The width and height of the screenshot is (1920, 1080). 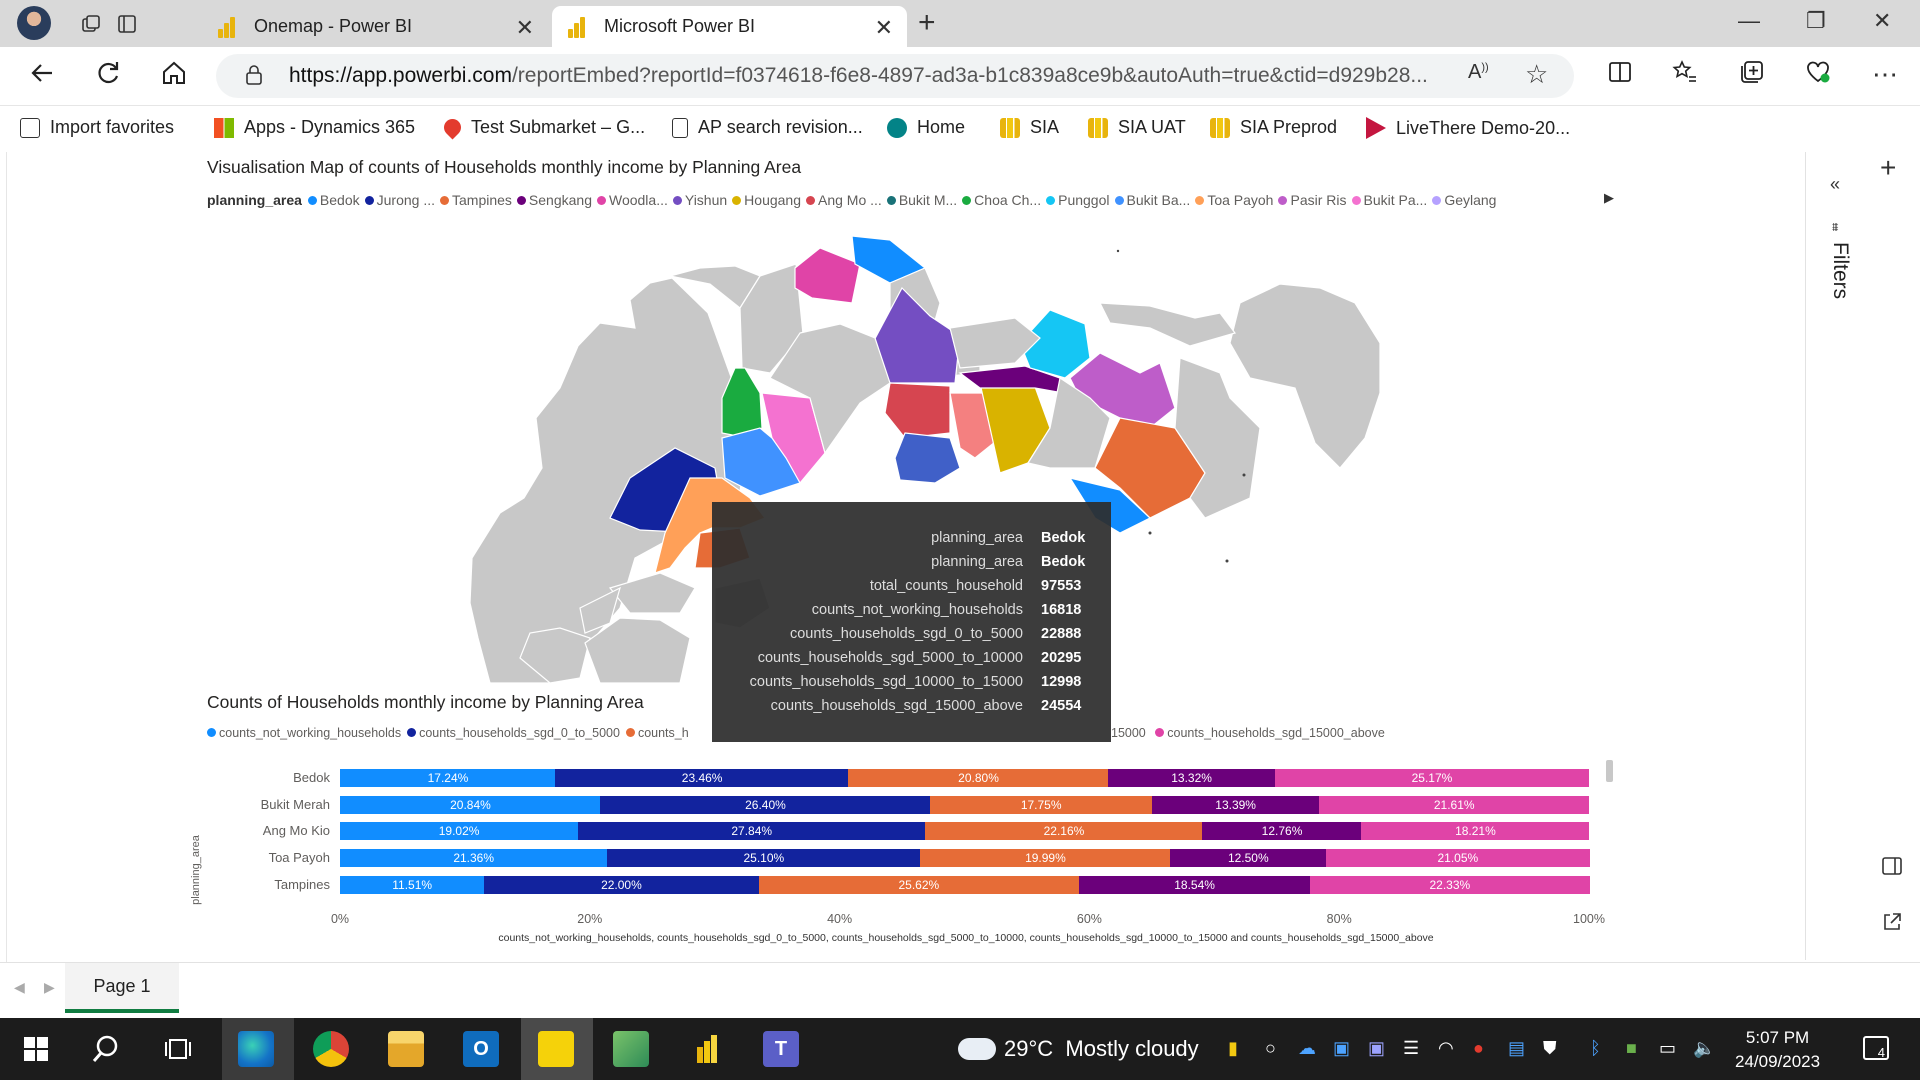 What do you see at coordinates (1892, 925) in the screenshot?
I see `open-external-icon` at bounding box center [1892, 925].